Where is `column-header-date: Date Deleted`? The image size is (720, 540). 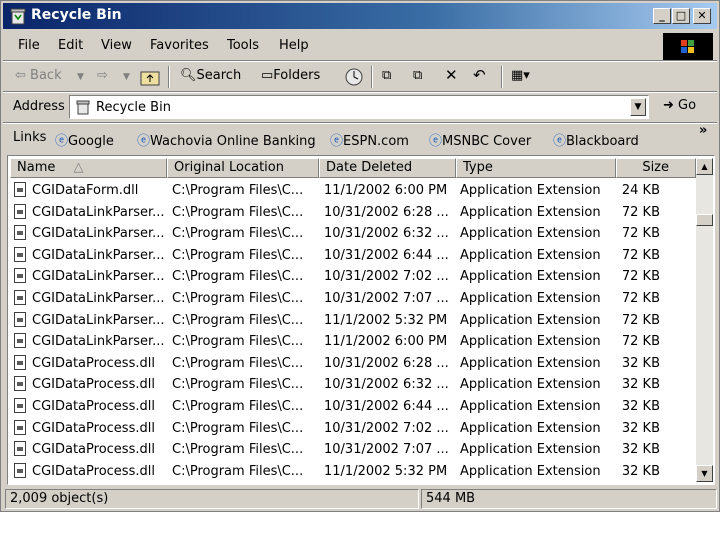
column-header-date: Date Deleted is located at coordinates (387, 168).